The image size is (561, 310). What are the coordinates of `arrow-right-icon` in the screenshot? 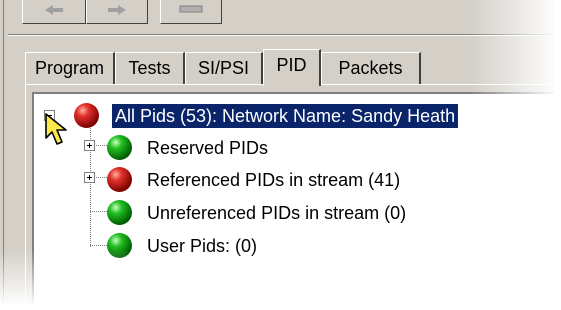 It's located at (117, 10).